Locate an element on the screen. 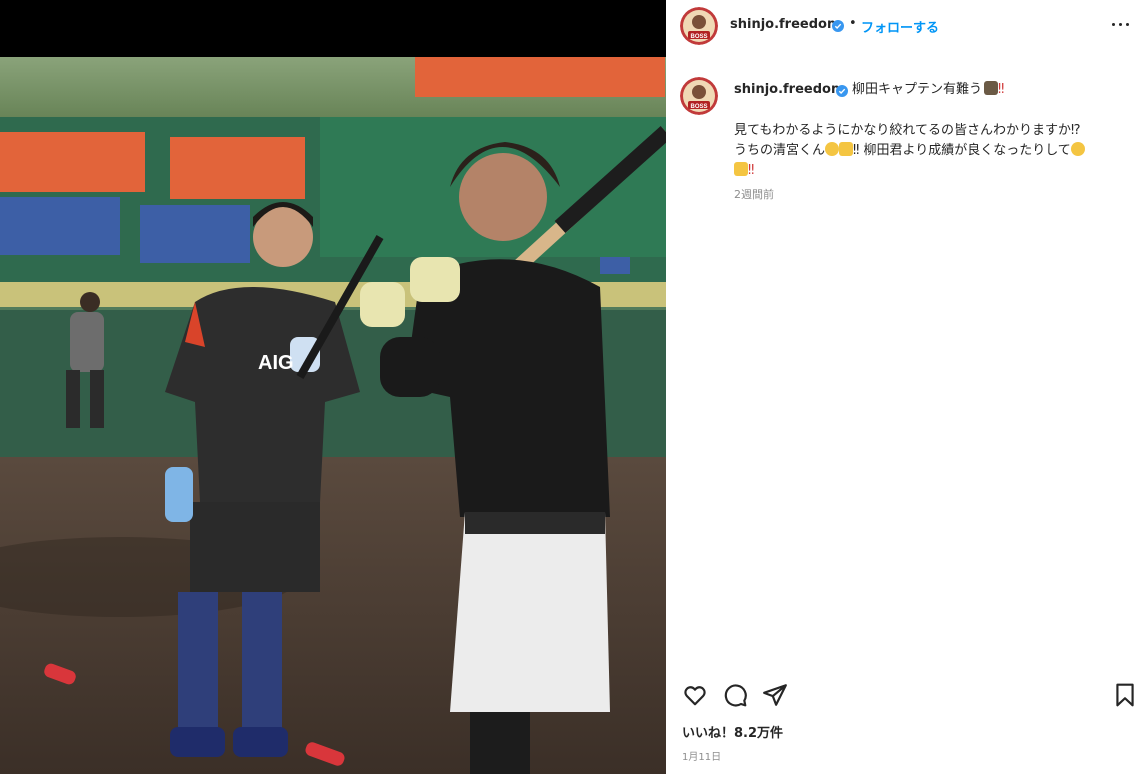 The width and height of the screenshot is (1145, 774). caption-line: ‼ is located at coordinates (934, 171).